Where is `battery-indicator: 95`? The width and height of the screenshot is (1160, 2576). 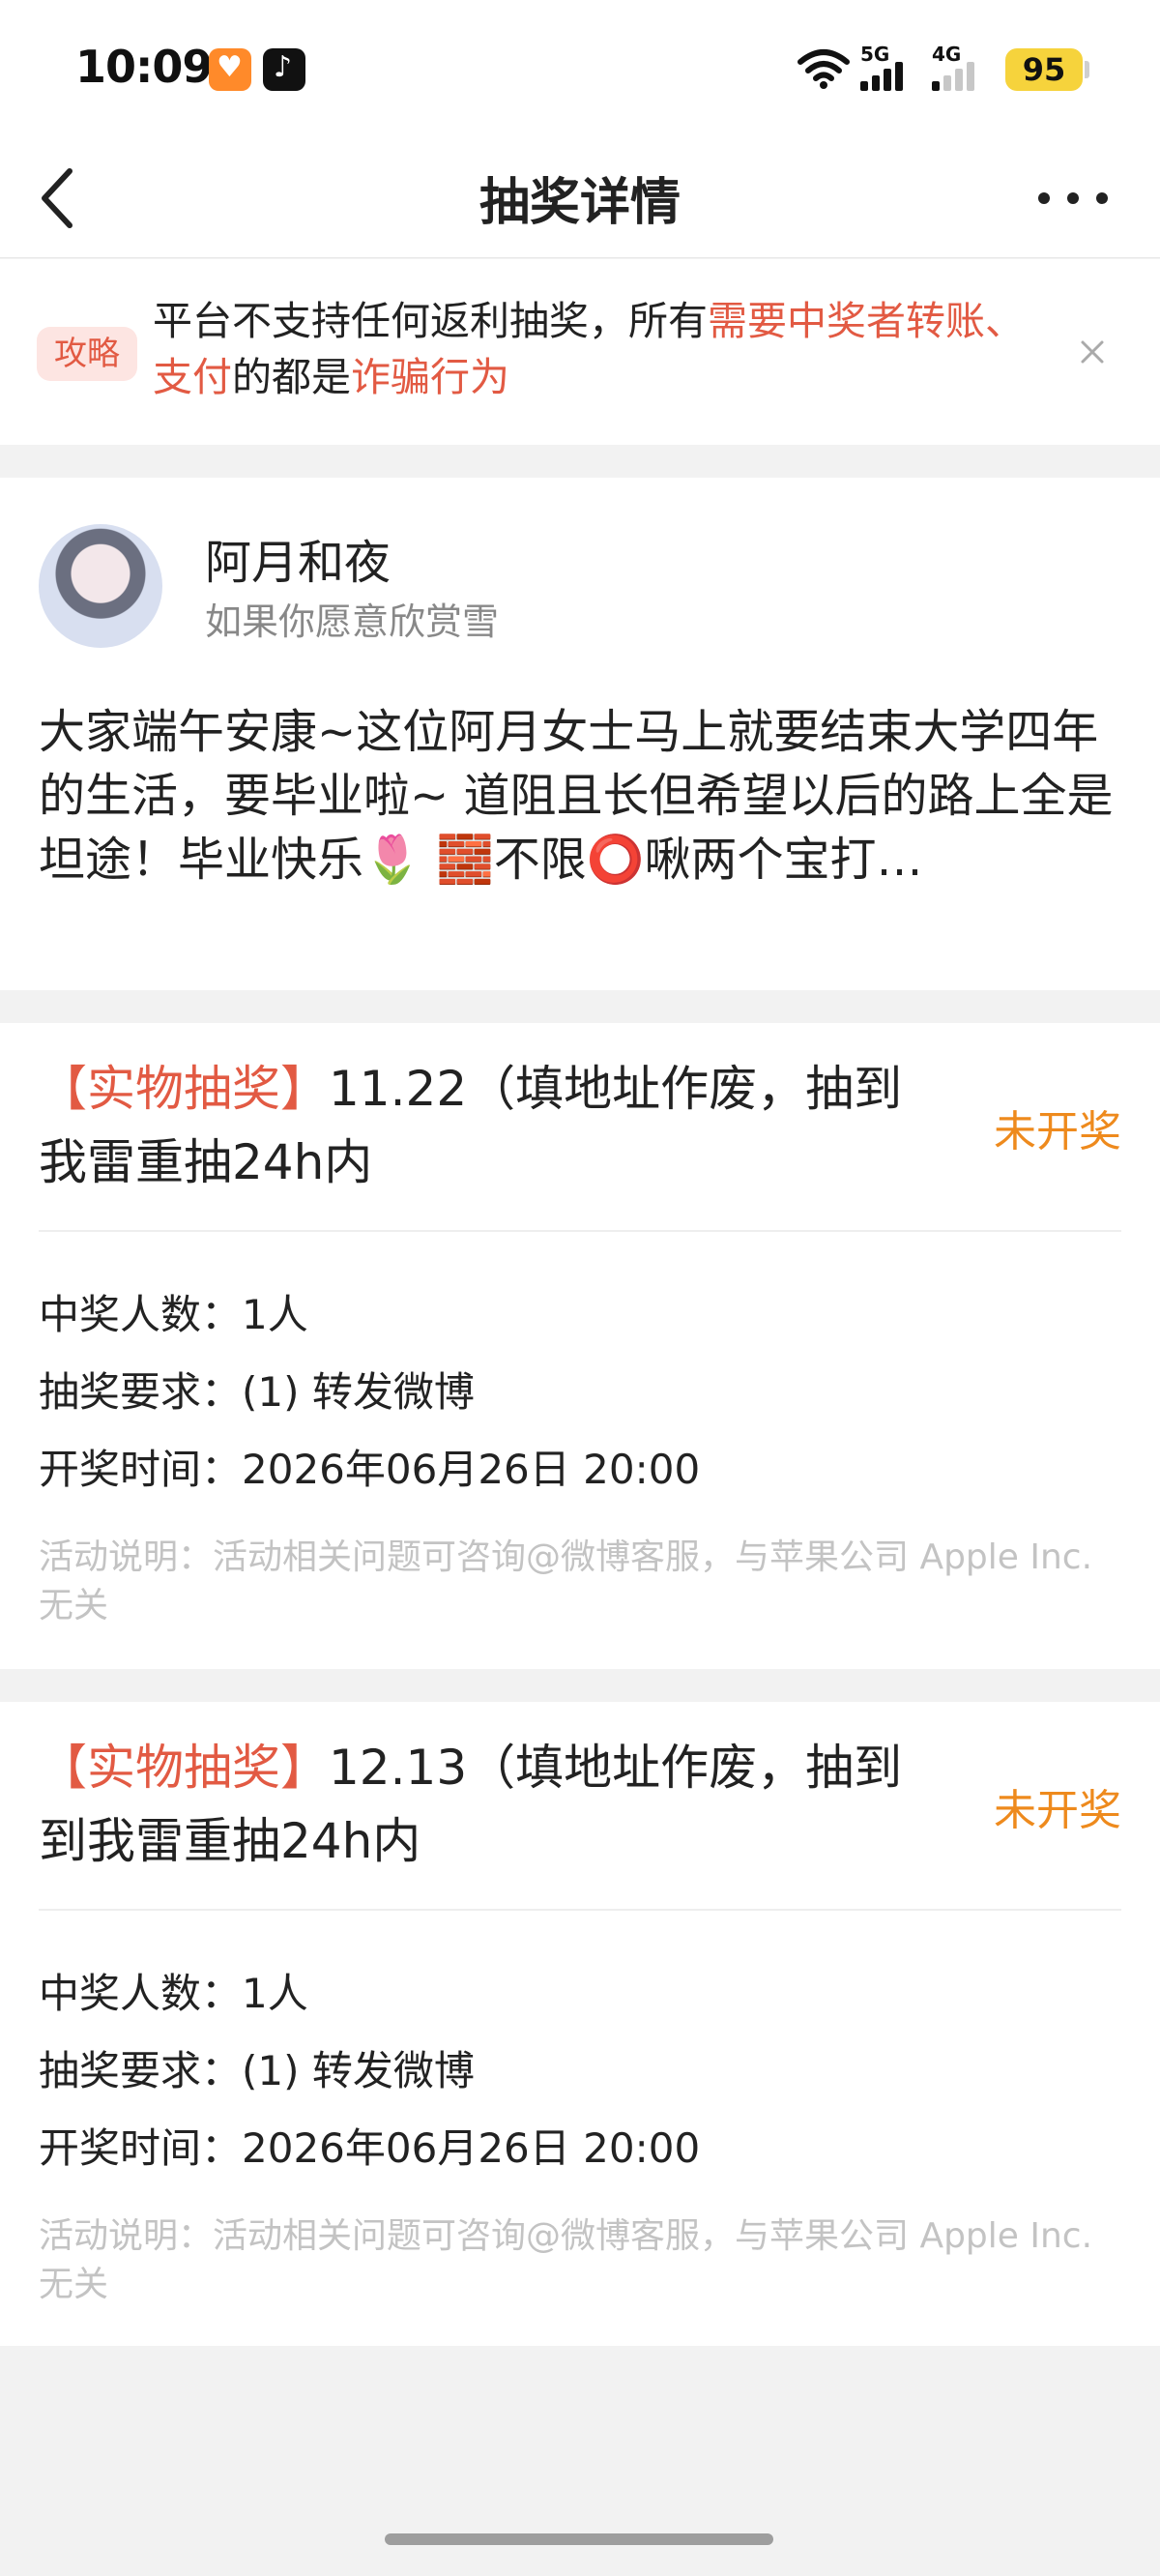 battery-indicator: 95 is located at coordinates (1044, 69).